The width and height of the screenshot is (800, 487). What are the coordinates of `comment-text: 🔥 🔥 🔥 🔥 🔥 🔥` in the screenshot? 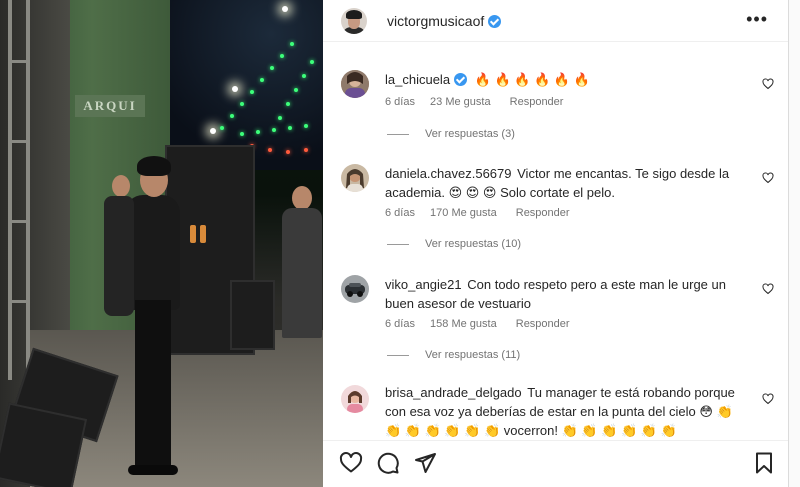 It's located at (532, 79).